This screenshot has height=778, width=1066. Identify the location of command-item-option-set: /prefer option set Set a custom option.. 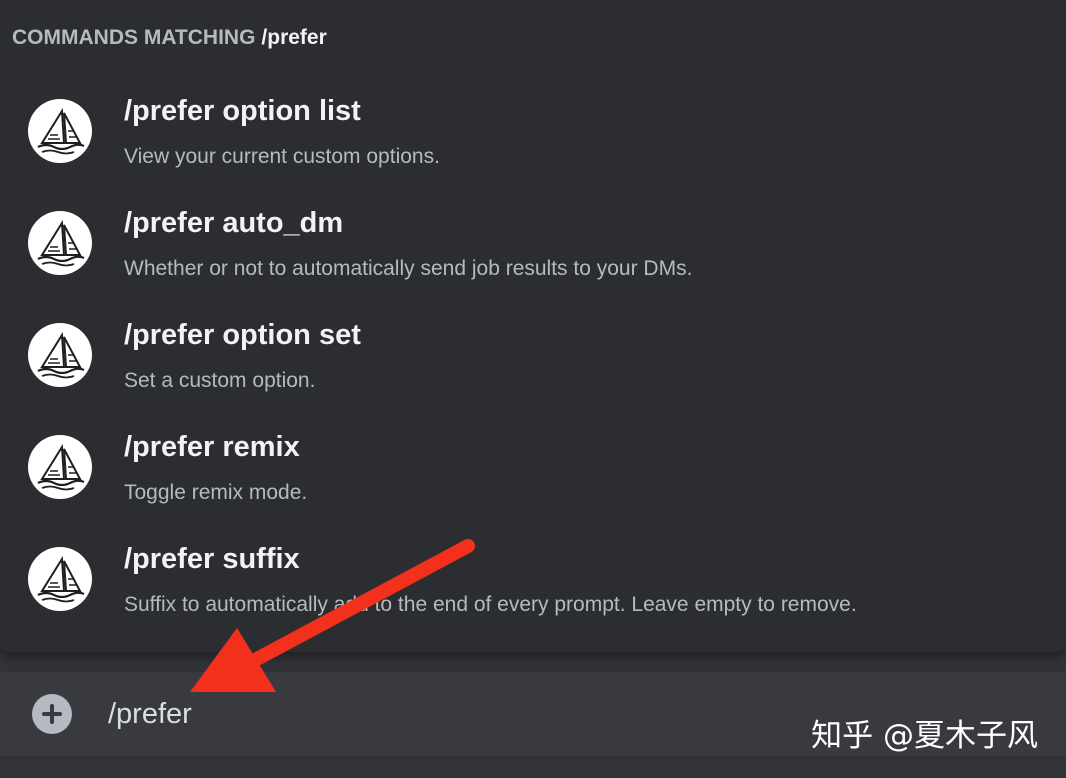
(533, 355).